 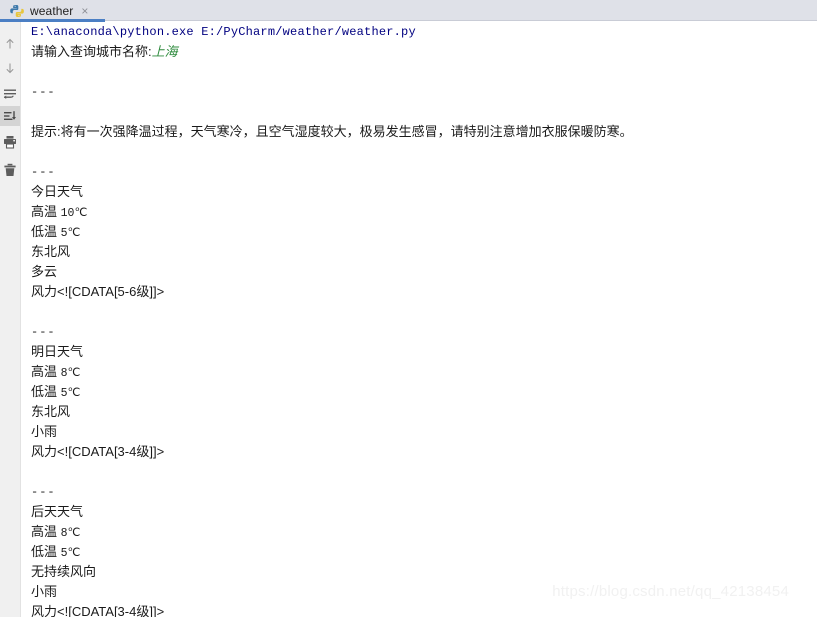 I want to click on watermark: https://blog.csdn.net/qq_42138454, so click(x=670, y=591).